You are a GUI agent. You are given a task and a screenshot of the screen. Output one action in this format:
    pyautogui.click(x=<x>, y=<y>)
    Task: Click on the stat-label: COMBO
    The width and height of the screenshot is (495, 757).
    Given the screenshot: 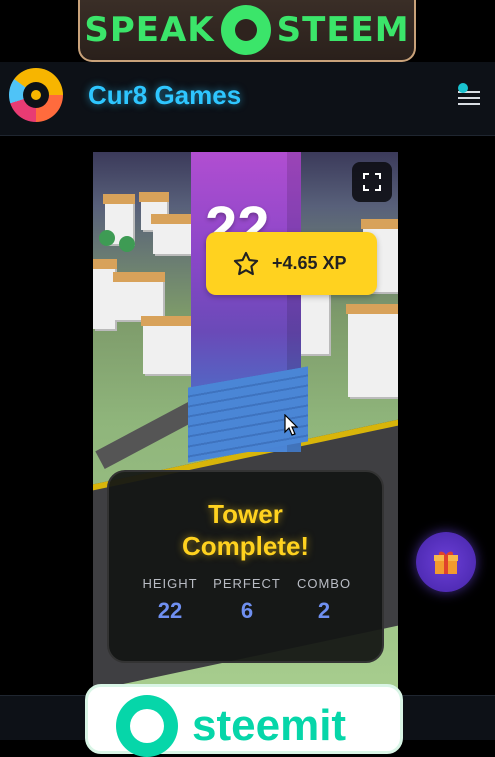 What is the action you would take?
    pyautogui.click(x=324, y=583)
    